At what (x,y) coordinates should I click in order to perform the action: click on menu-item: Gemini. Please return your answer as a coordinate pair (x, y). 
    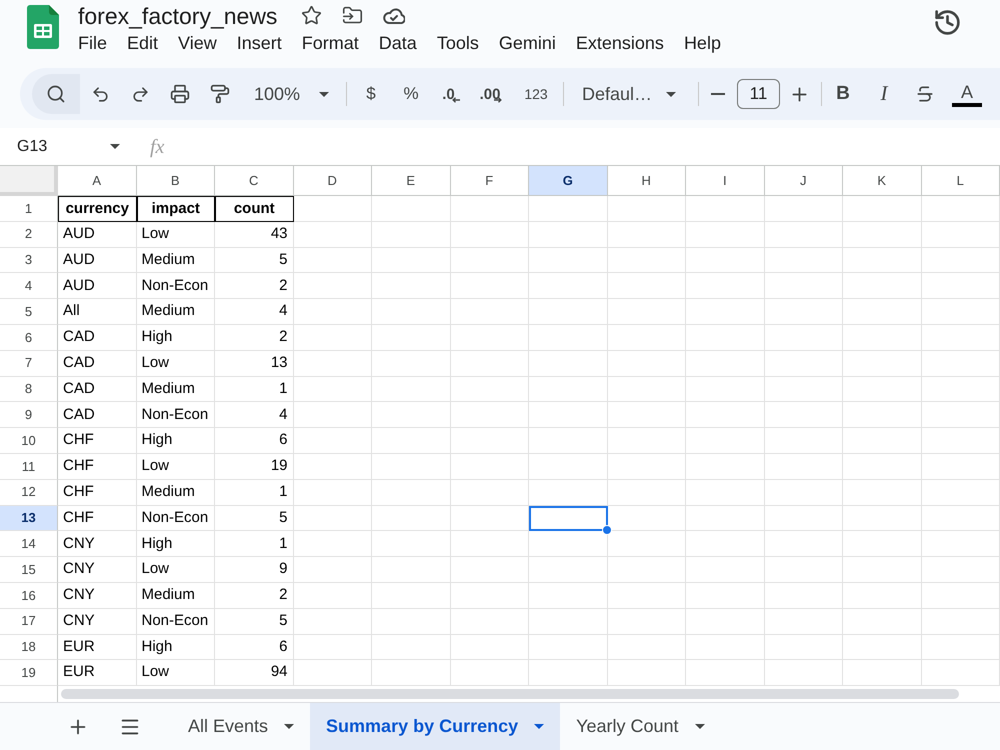
    Looking at the image, I should click on (527, 43).